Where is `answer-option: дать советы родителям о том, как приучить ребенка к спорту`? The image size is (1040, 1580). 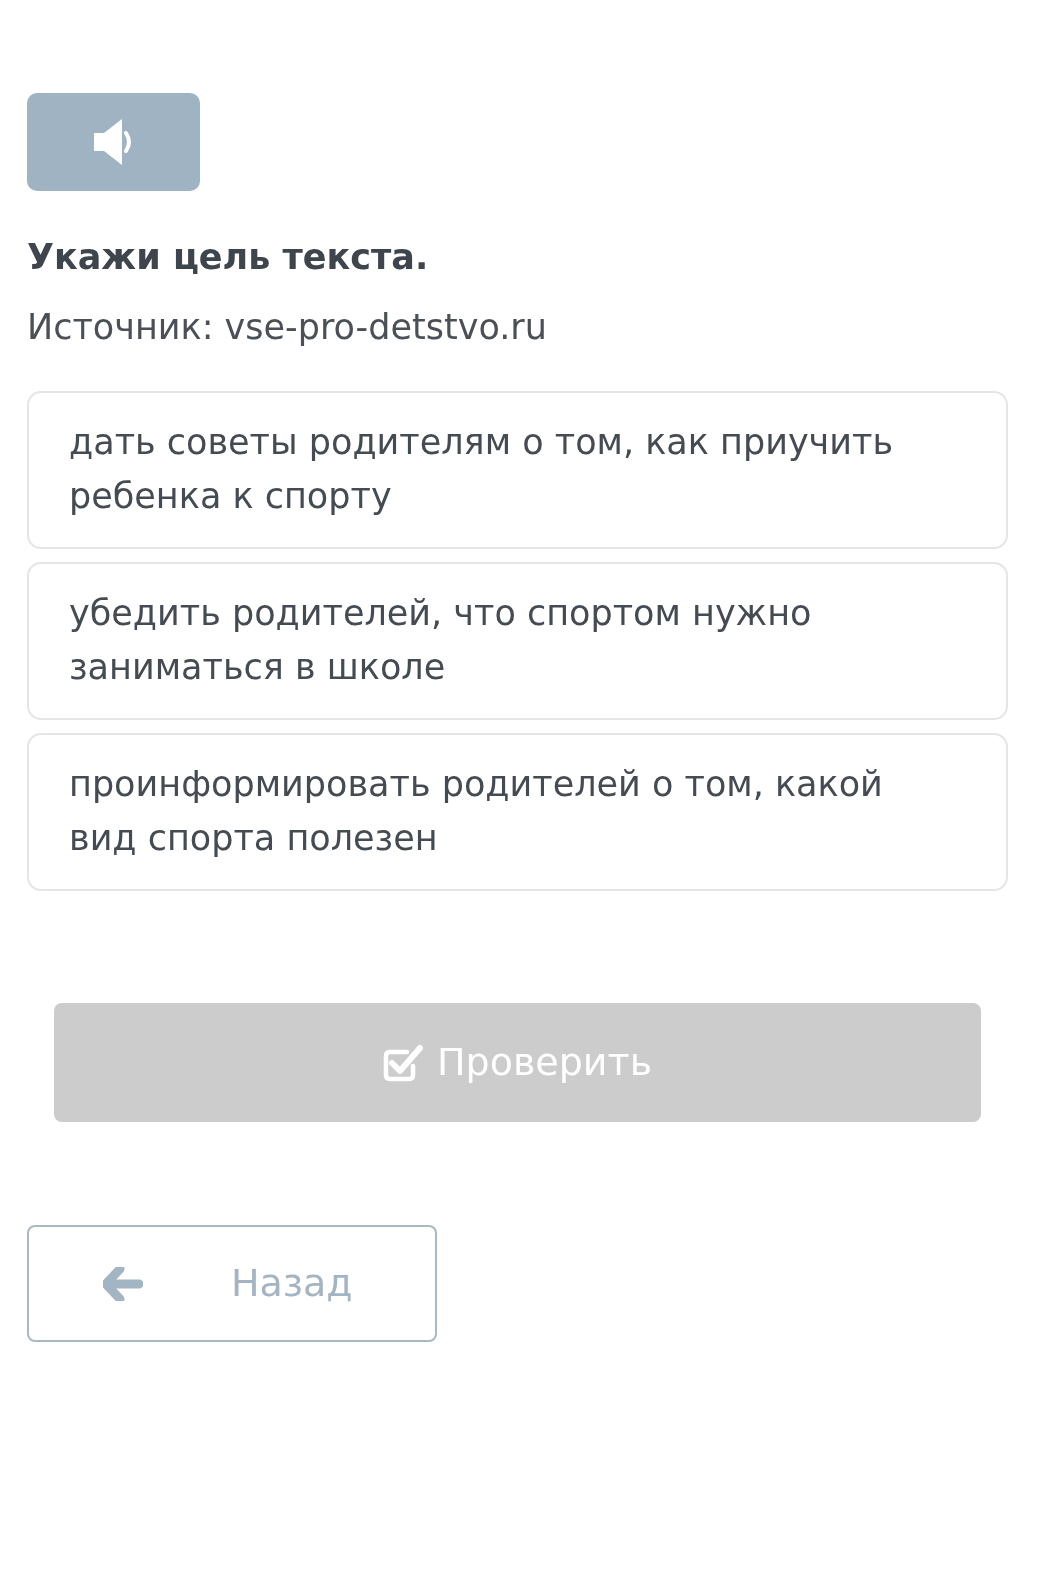
answer-option: дать советы родителям о том, как приучить ребенка к спорту is located at coordinates (517, 470).